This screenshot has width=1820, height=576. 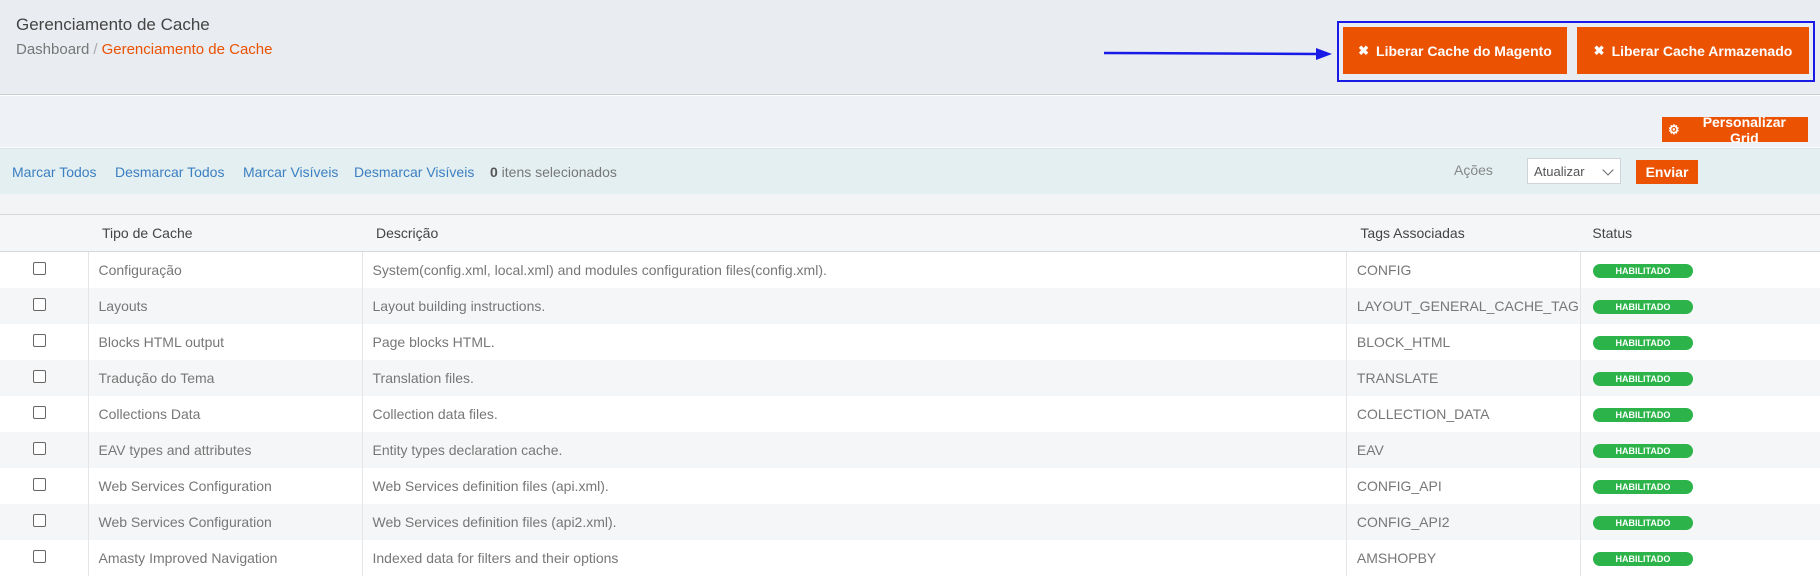 What do you see at coordinates (1463, 557) in the screenshot?
I see `cell-tags: AMSHOPBY` at bounding box center [1463, 557].